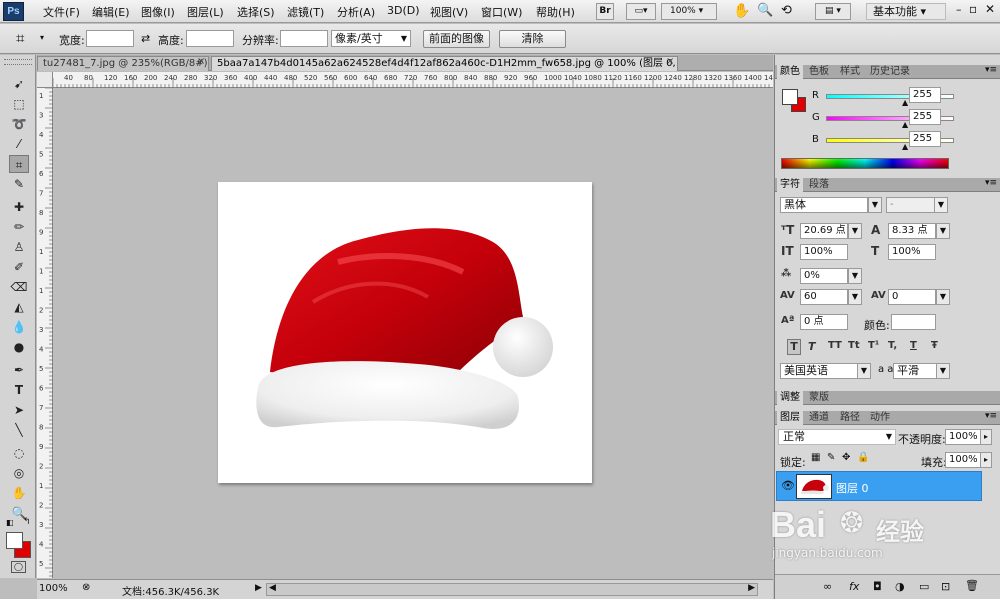  What do you see at coordinates (19, 84) in the screenshot?
I see `move-tool-icon: ➹` at bounding box center [19, 84].